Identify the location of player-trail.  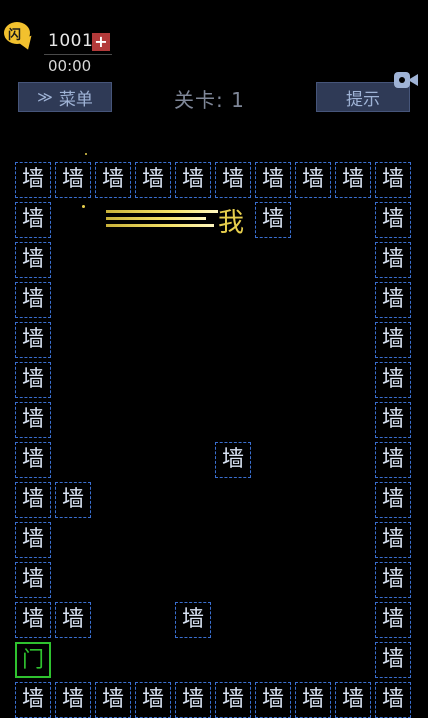
(162, 220).